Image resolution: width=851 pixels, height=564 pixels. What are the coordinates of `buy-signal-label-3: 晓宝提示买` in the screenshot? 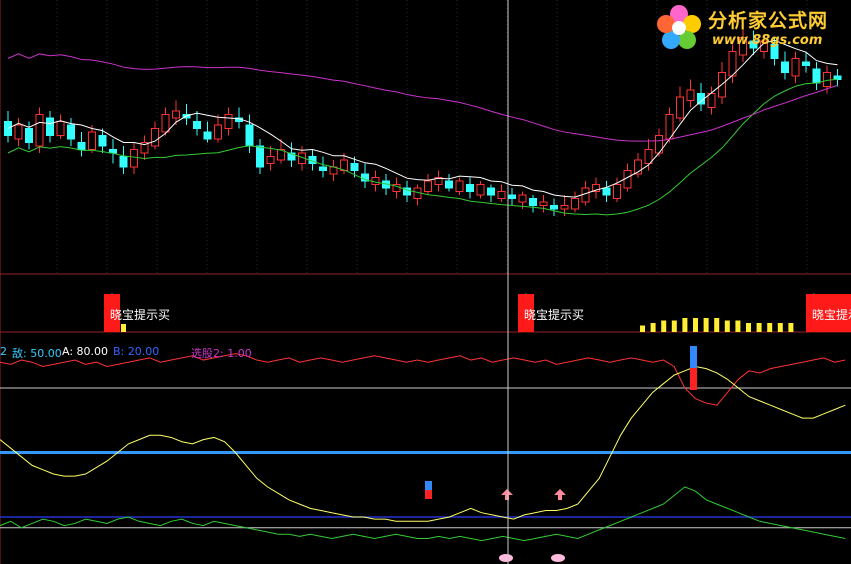 It's located at (831, 315).